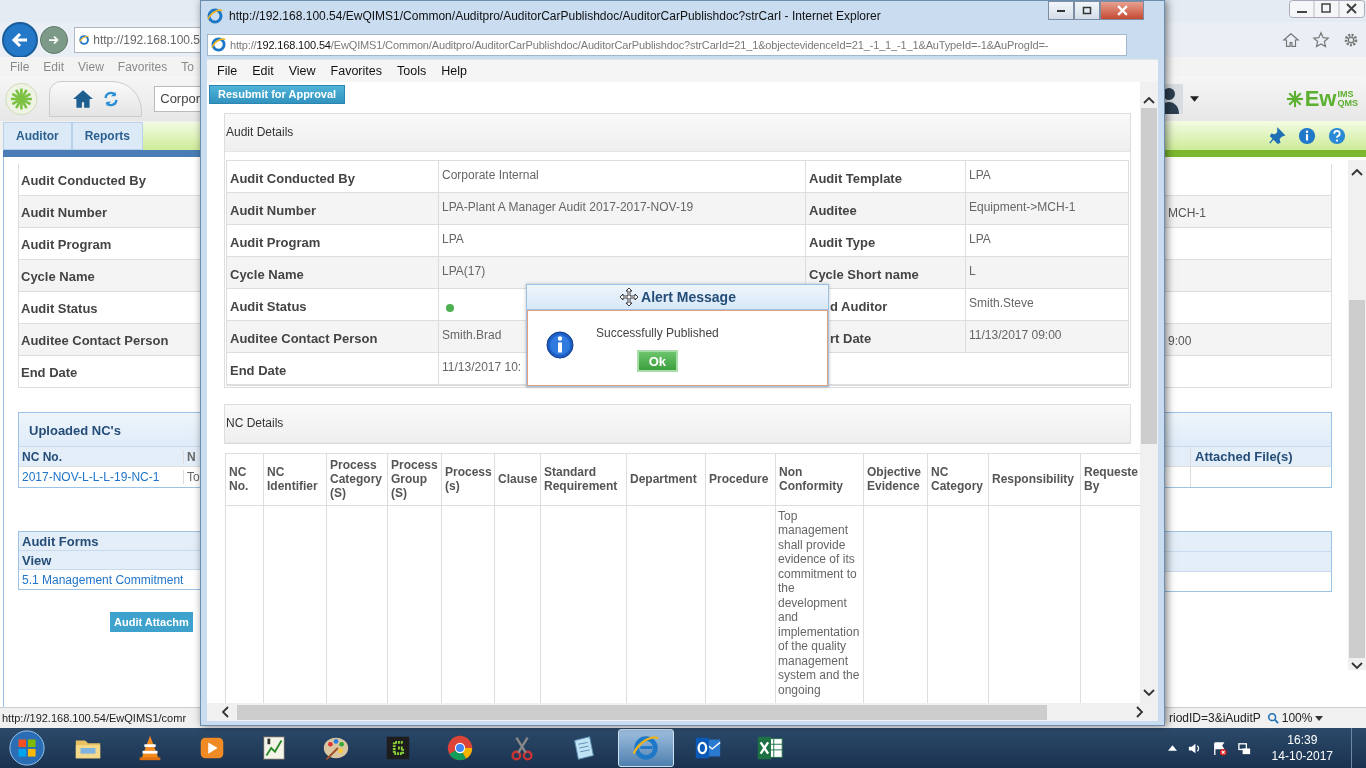 The height and width of the screenshot is (768, 1366). Describe the element at coordinates (1302, 748) in the screenshot. I see `clock: 16:39 14-10-2017` at that location.